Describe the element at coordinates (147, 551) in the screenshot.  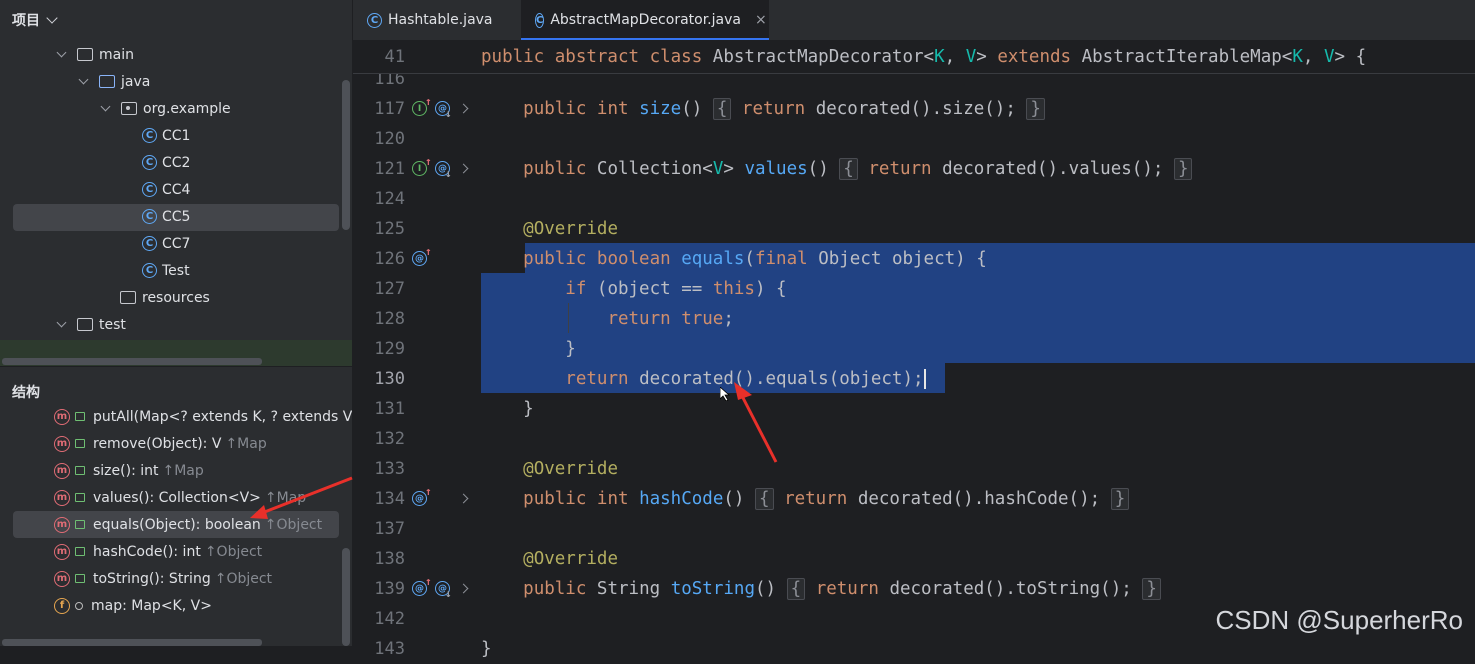
I see `member-signature: hashCode(): int` at that location.